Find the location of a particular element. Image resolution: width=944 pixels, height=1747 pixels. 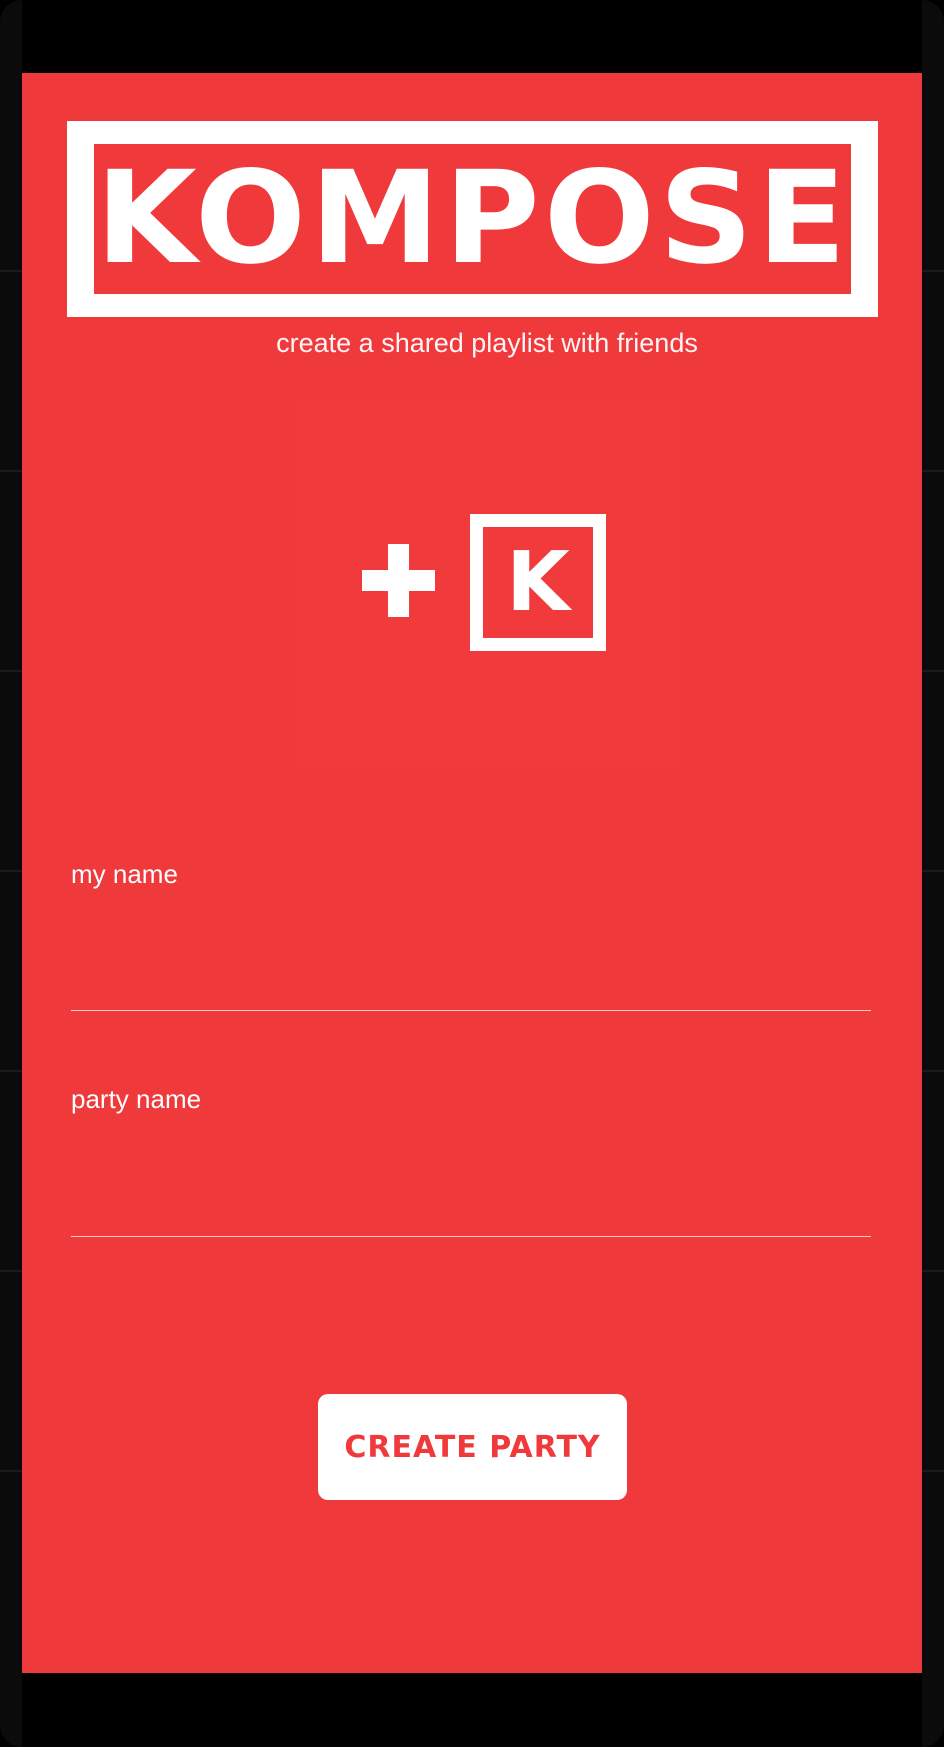

k-logo-letter: K is located at coordinates (538, 582).